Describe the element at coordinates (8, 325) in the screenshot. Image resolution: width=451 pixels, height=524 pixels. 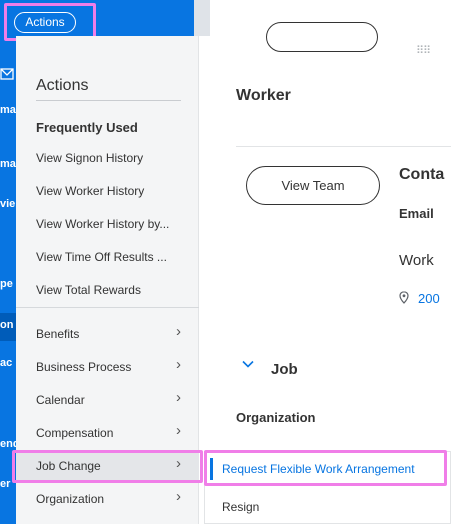
I see `nav-label-fragment: on` at that location.